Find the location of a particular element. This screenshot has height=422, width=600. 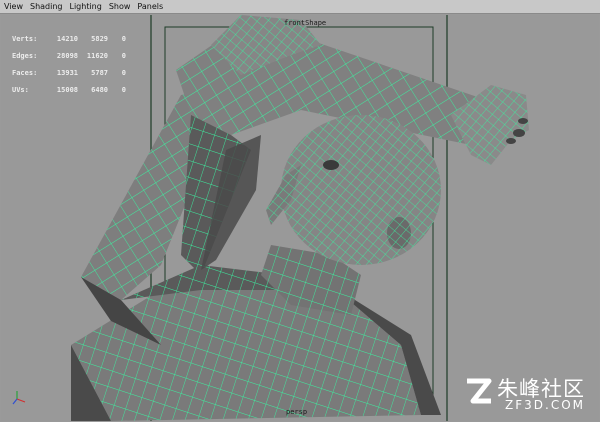

eye-socket is located at coordinates (331, 165).